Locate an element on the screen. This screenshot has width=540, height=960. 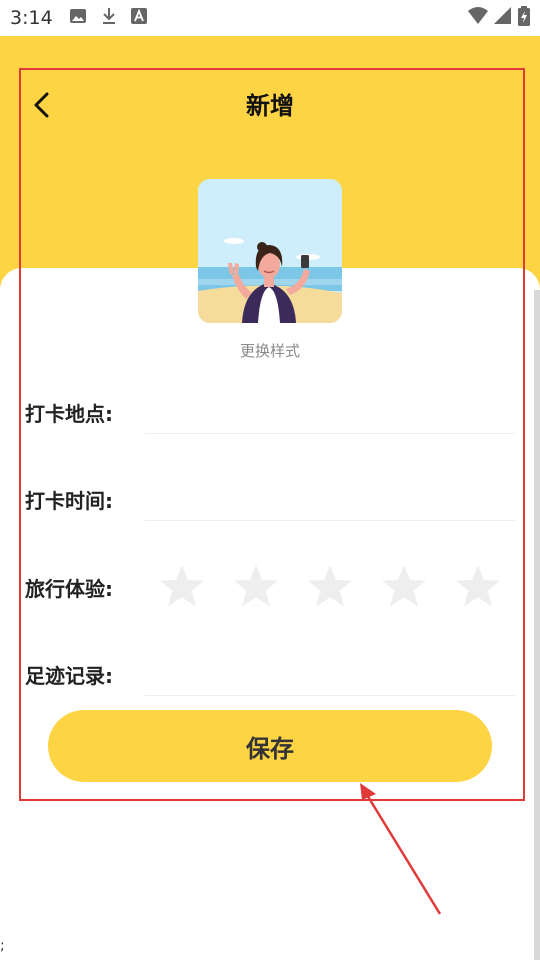
scrollbar is located at coordinates (537, 625).